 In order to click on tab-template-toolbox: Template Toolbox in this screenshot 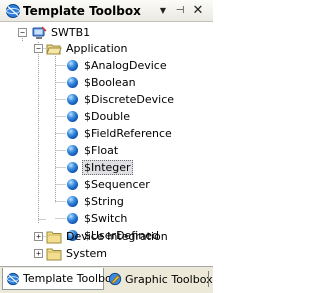, I will do `click(60, 279)`.